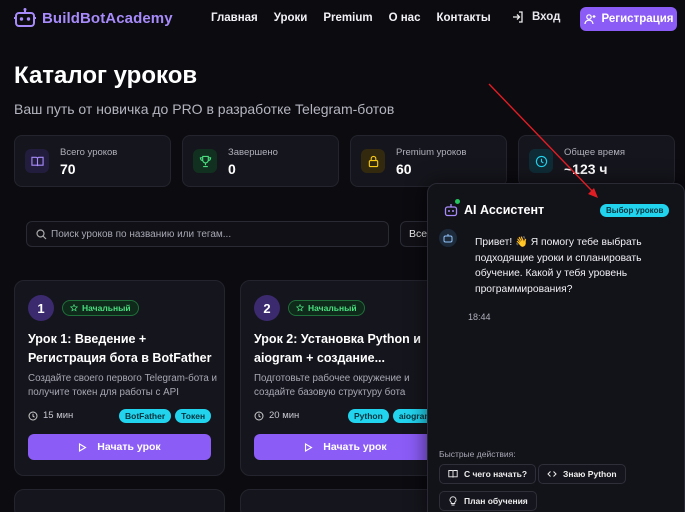 This screenshot has height=512, width=685. Describe the element at coordinates (107, 18) in the screenshot. I see `brand-name: BuildBotAcademy` at that location.